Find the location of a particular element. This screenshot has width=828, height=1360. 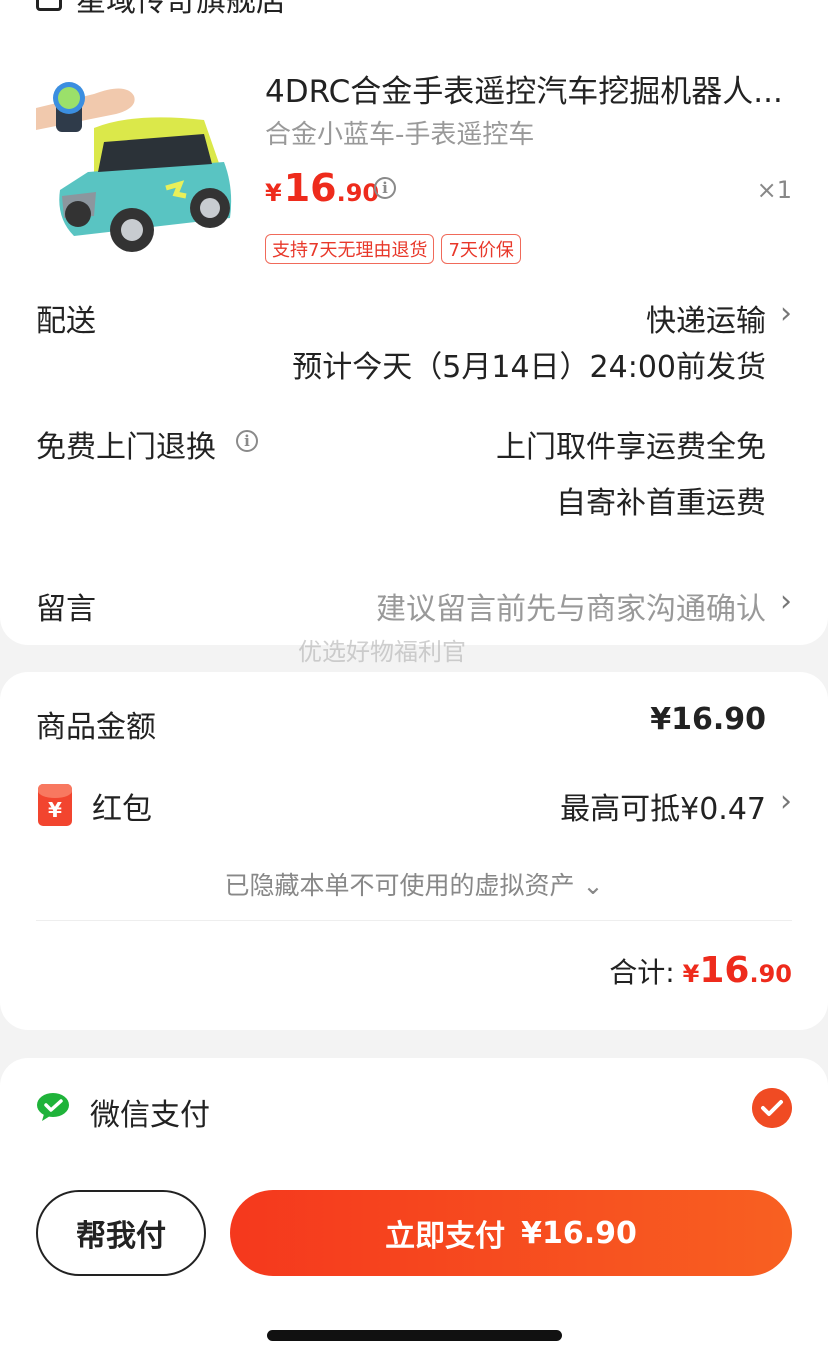

product-spec: 合金小蓝车-手表遥控车 is located at coordinates (400, 135).